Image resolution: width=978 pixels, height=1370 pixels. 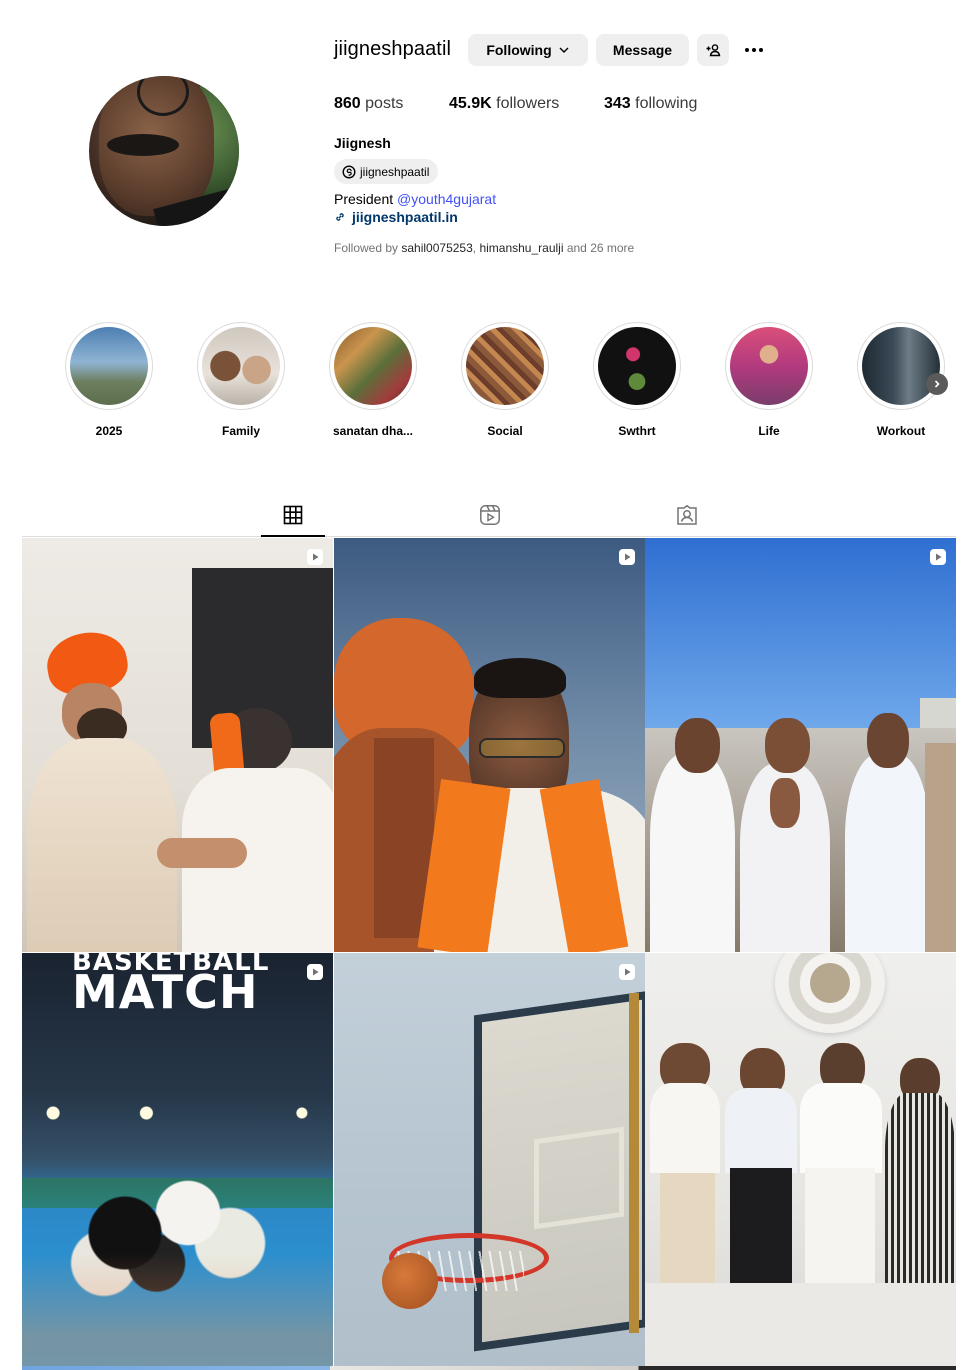 What do you see at coordinates (489, 536) in the screenshot?
I see `tabs-divider` at bounding box center [489, 536].